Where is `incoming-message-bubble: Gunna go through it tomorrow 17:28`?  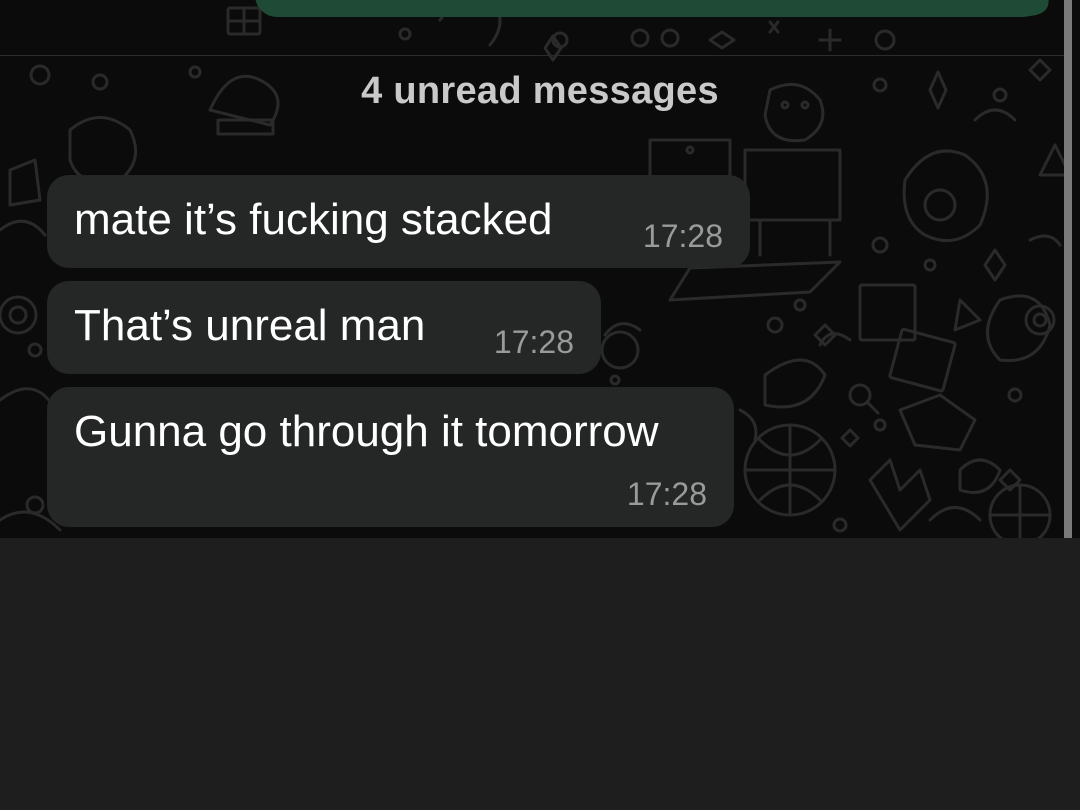
incoming-message-bubble: Gunna go through it tomorrow 17:28 is located at coordinates (390, 457).